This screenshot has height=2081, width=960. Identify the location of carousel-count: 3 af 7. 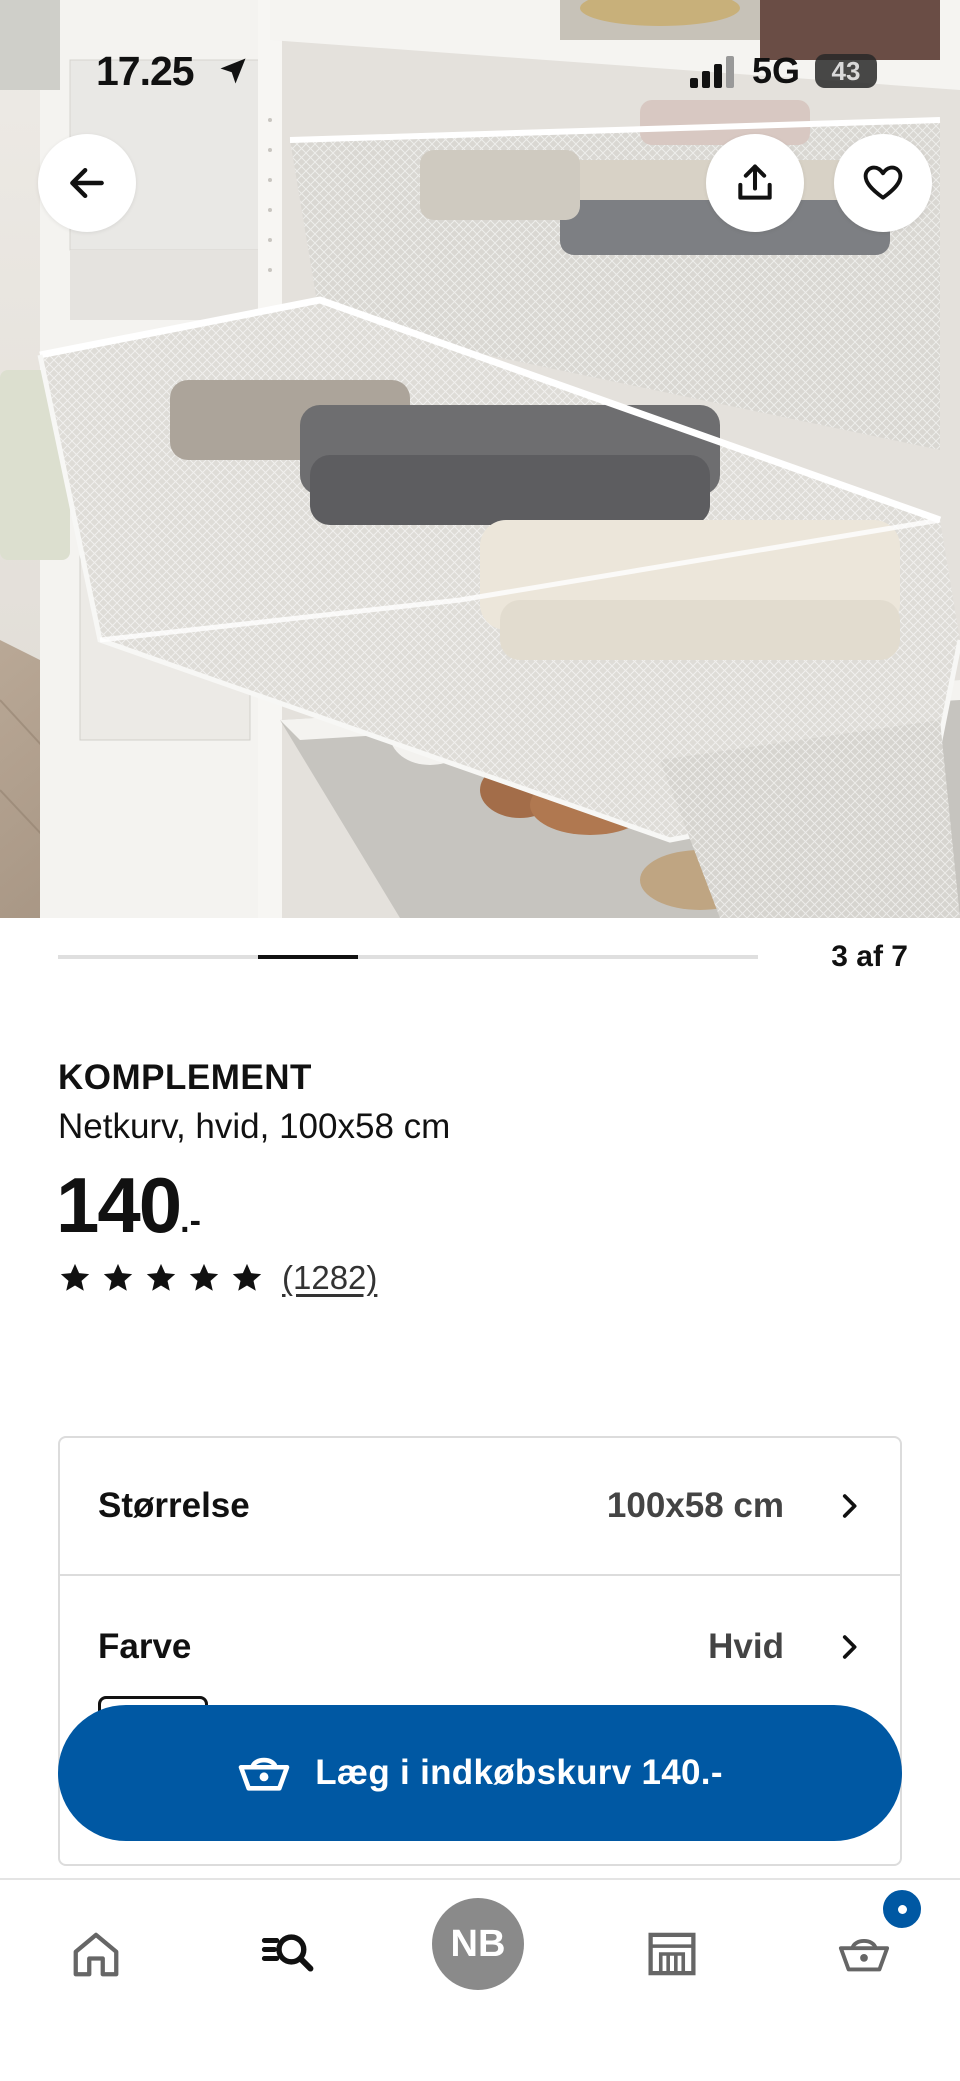
(869, 956).